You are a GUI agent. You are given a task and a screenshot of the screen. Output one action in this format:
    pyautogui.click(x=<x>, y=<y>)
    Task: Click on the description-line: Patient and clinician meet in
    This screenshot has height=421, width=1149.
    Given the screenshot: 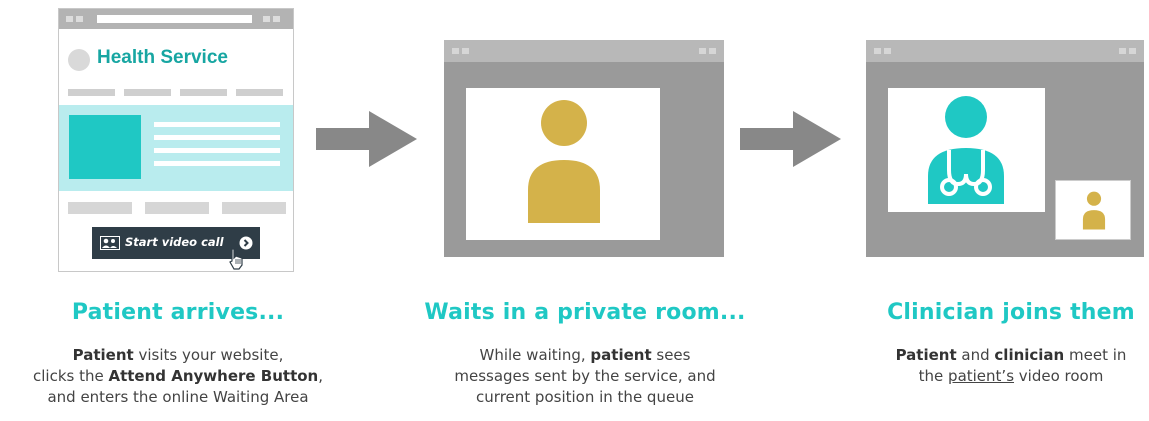 What is the action you would take?
    pyautogui.click(x=1011, y=355)
    